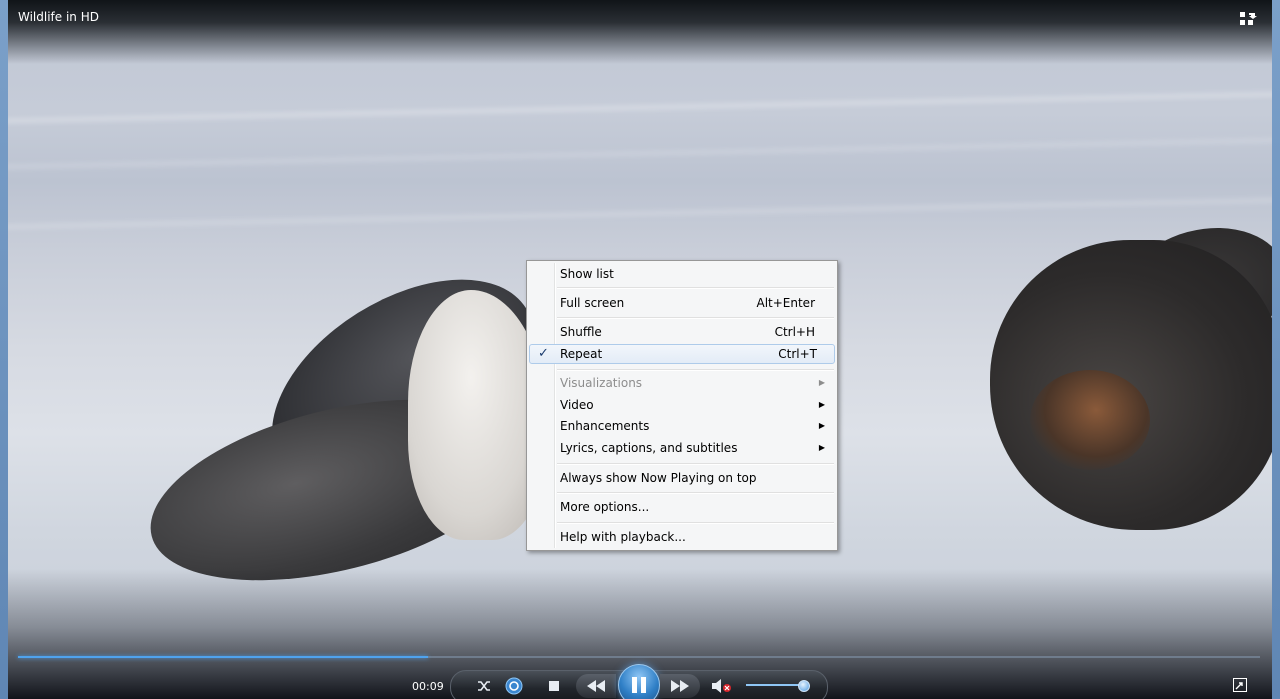 The image size is (1280, 699). I want to click on menu-item-lyrics-captions-subtitles: Lyrics, captions, and subtitles ▶, so click(681, 448).